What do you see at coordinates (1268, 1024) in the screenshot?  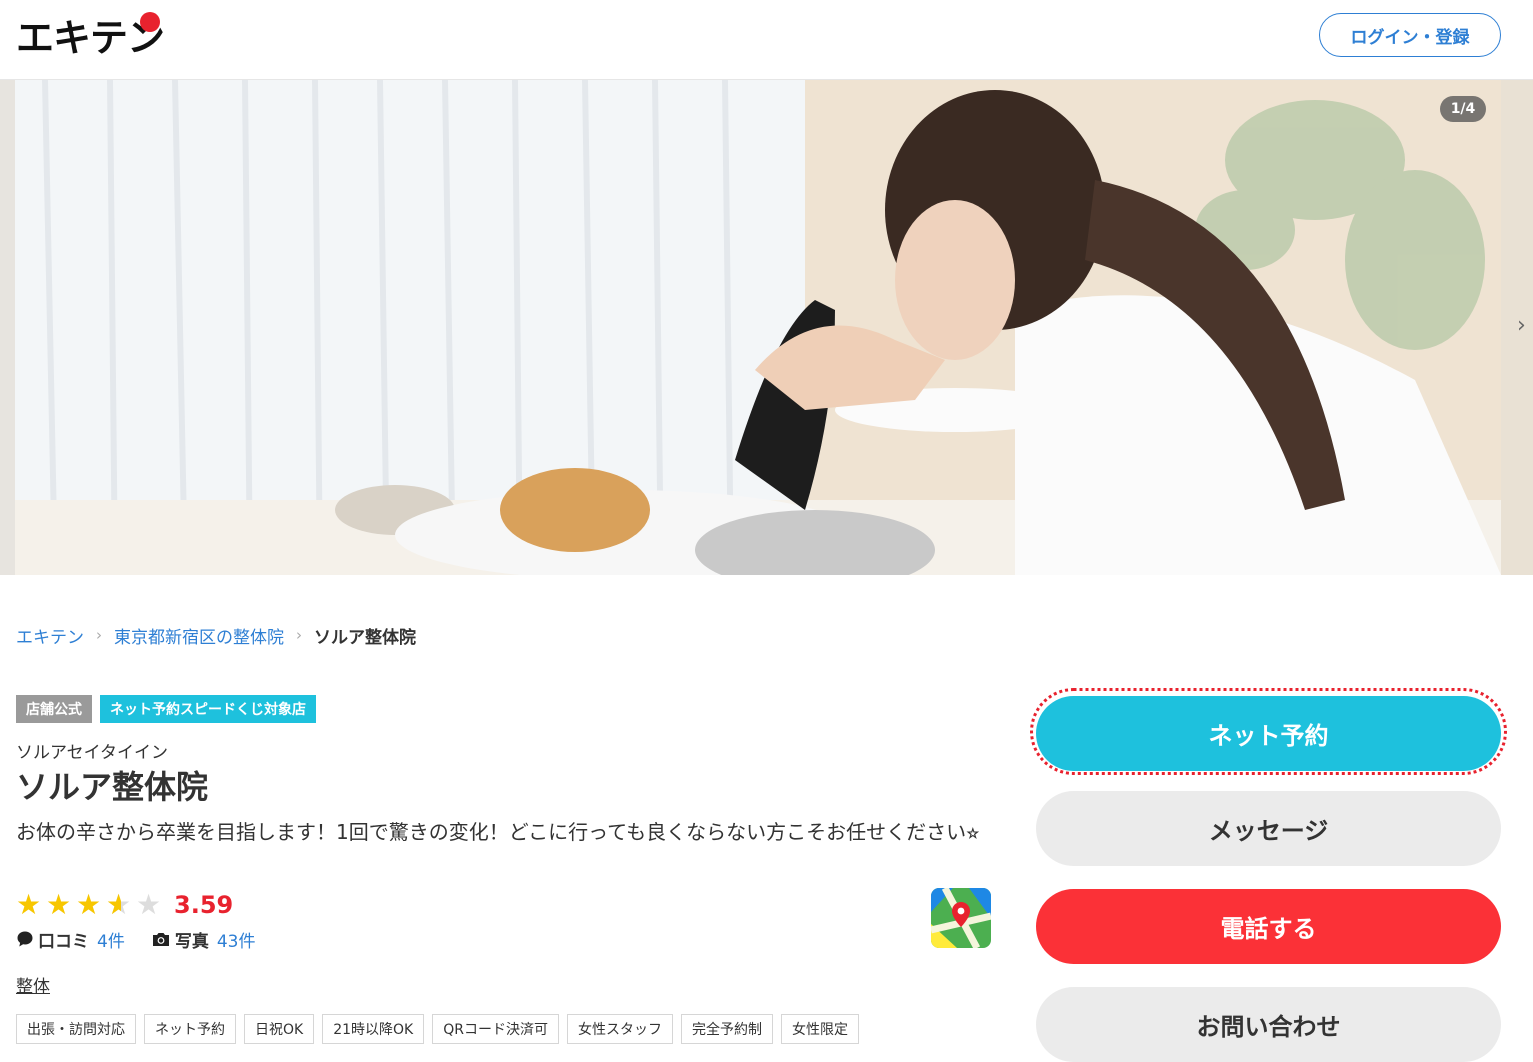 I see `inquiry-button: お問い合わせ` at bounding box center [1268, 1024].